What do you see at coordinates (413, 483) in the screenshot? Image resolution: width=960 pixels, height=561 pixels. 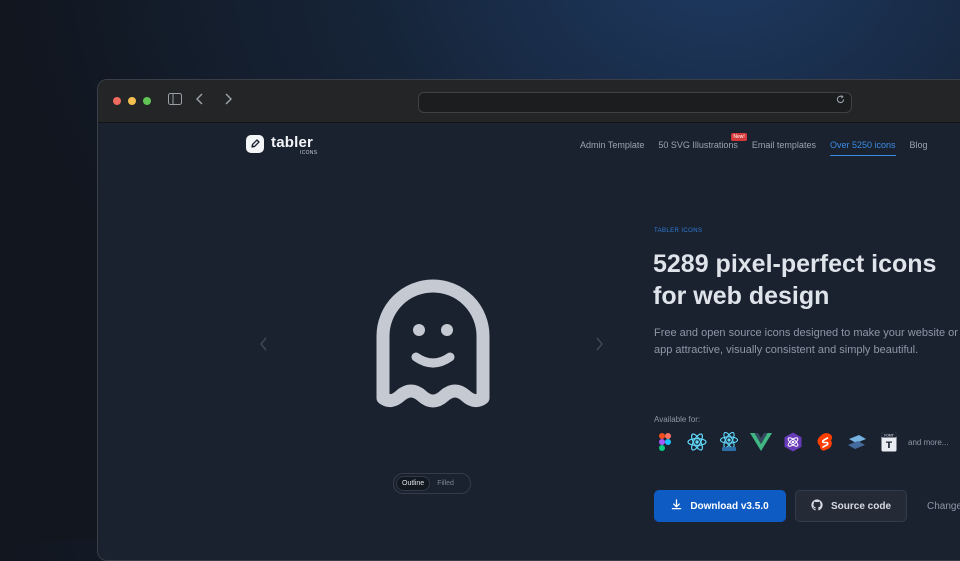 I see `toggle-outline: Outline` at bounding box center [413, 483].